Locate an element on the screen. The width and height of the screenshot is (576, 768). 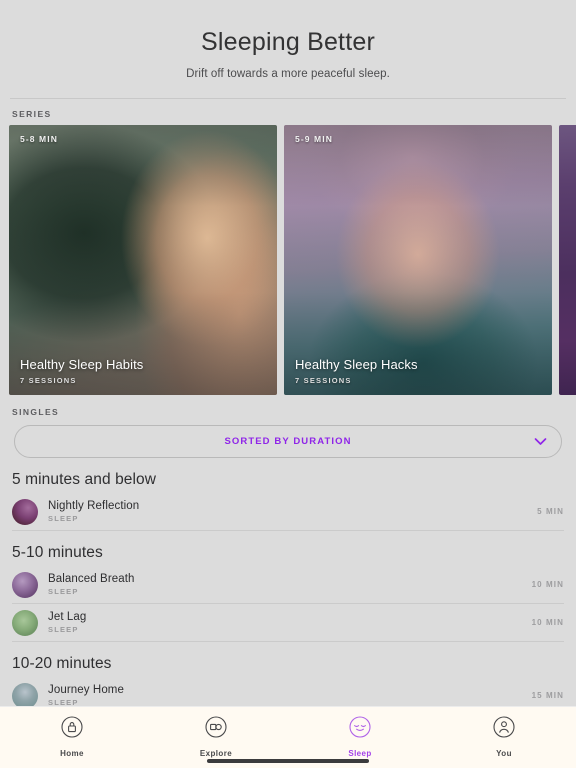
tab-label: You is located at coordinates (504, 753).